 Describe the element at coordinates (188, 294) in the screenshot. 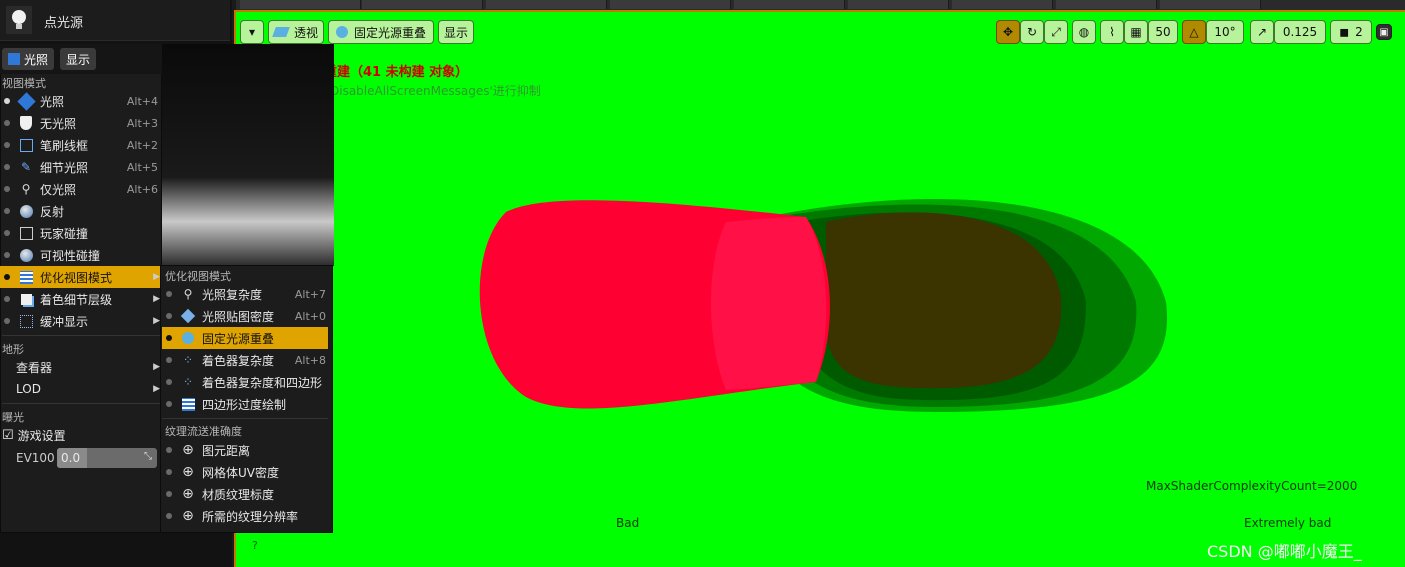

I see `light-complexity-icon: ⚲` at that location.